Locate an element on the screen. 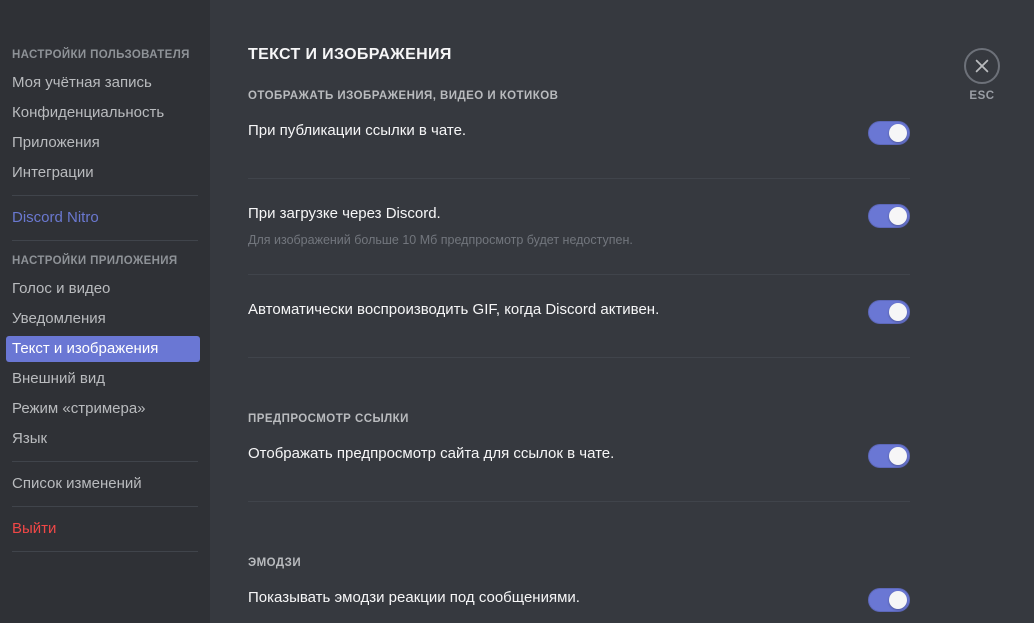  esc-label: ESC is located at coordinates (982, 96).